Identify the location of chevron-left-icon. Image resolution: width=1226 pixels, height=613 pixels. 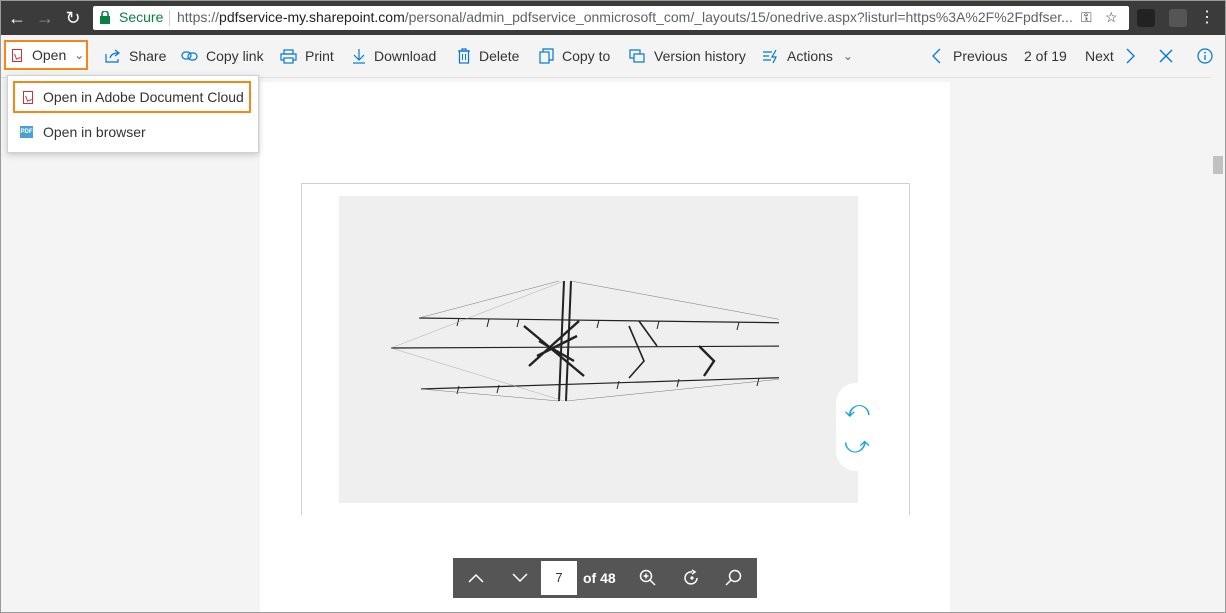
(936, 56).